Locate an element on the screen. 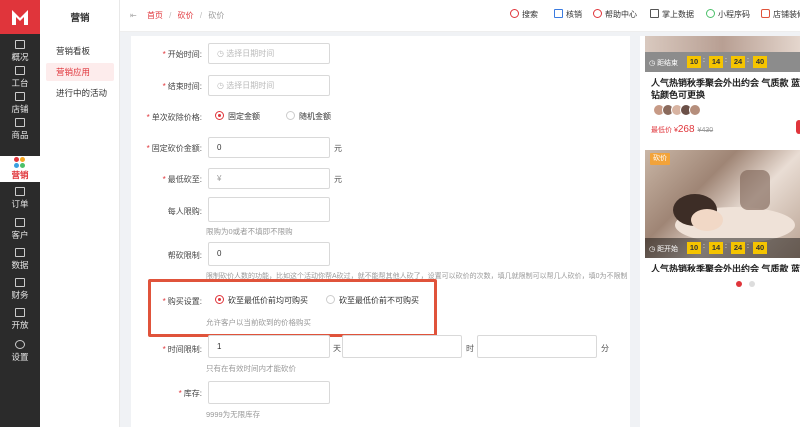 This screenshot has width=800, height=427. app-logo is located at coordinates (20, 17).